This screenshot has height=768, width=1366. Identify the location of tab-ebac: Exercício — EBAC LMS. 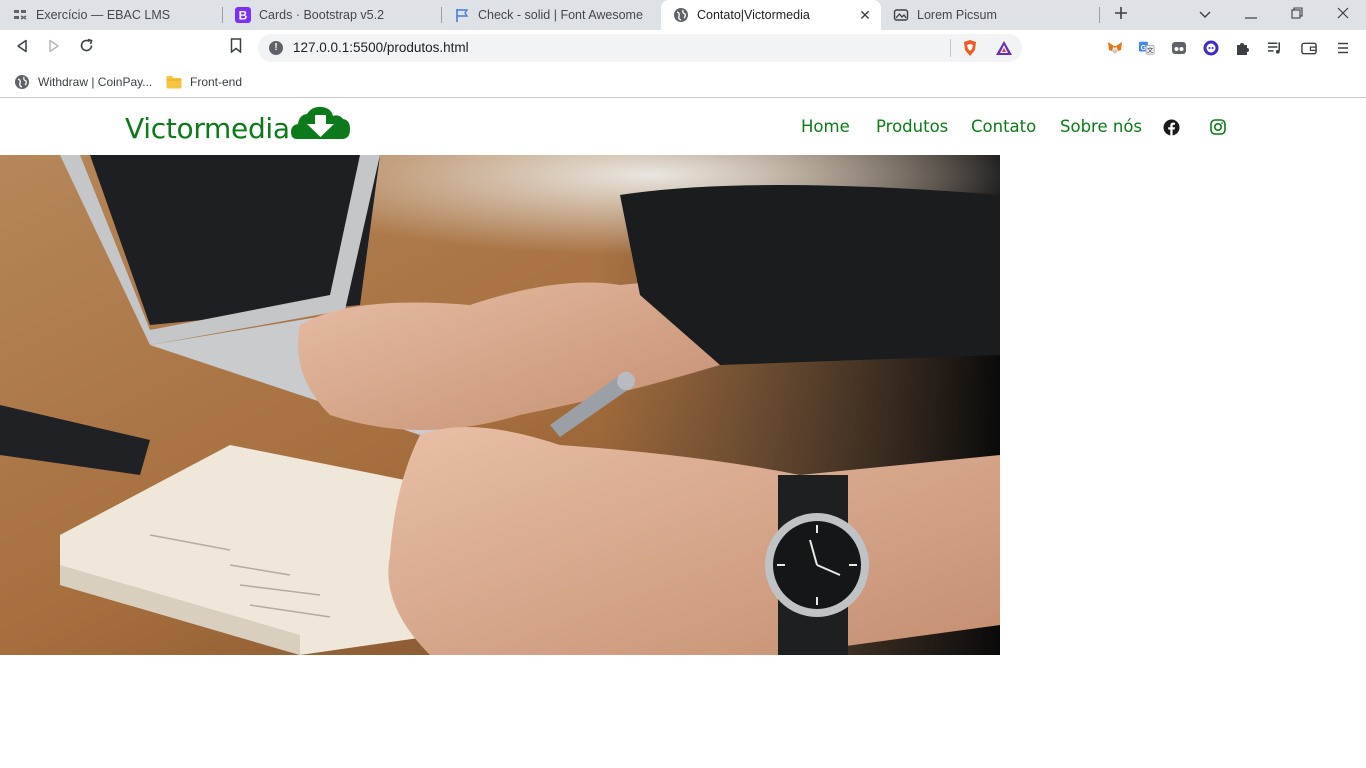
(111, 15).